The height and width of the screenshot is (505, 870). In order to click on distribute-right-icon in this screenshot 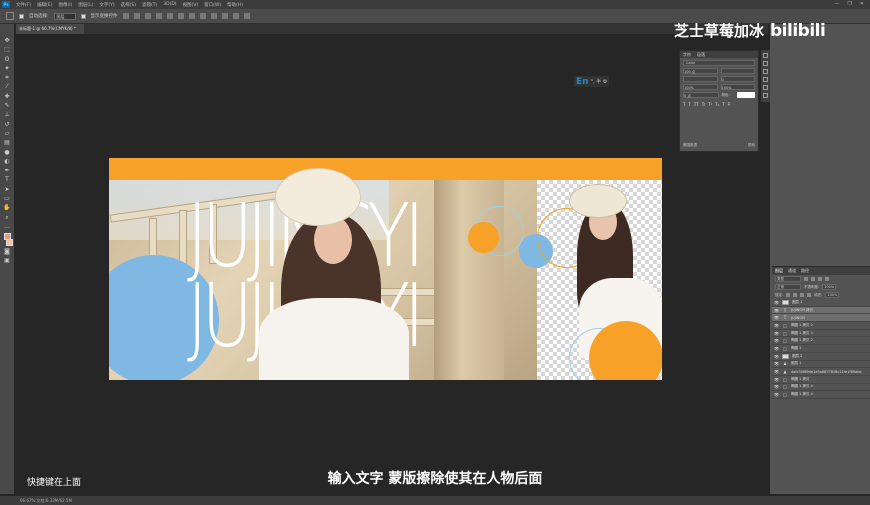, I will do `click(246, 16)`.